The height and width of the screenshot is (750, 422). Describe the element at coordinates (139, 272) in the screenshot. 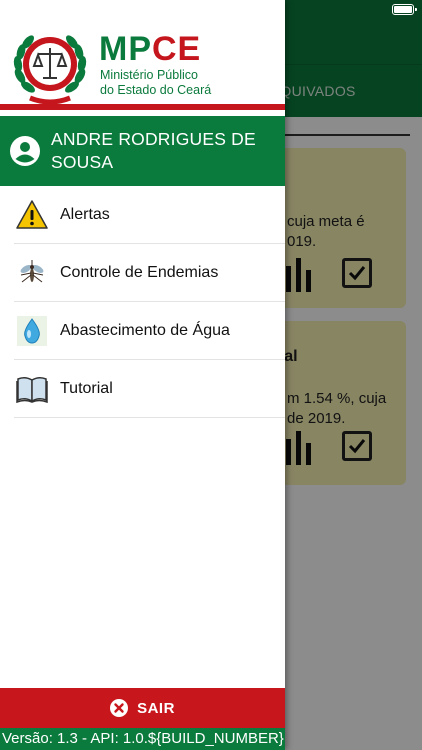

I see `menu-label: Controle de Endemias` at that location.